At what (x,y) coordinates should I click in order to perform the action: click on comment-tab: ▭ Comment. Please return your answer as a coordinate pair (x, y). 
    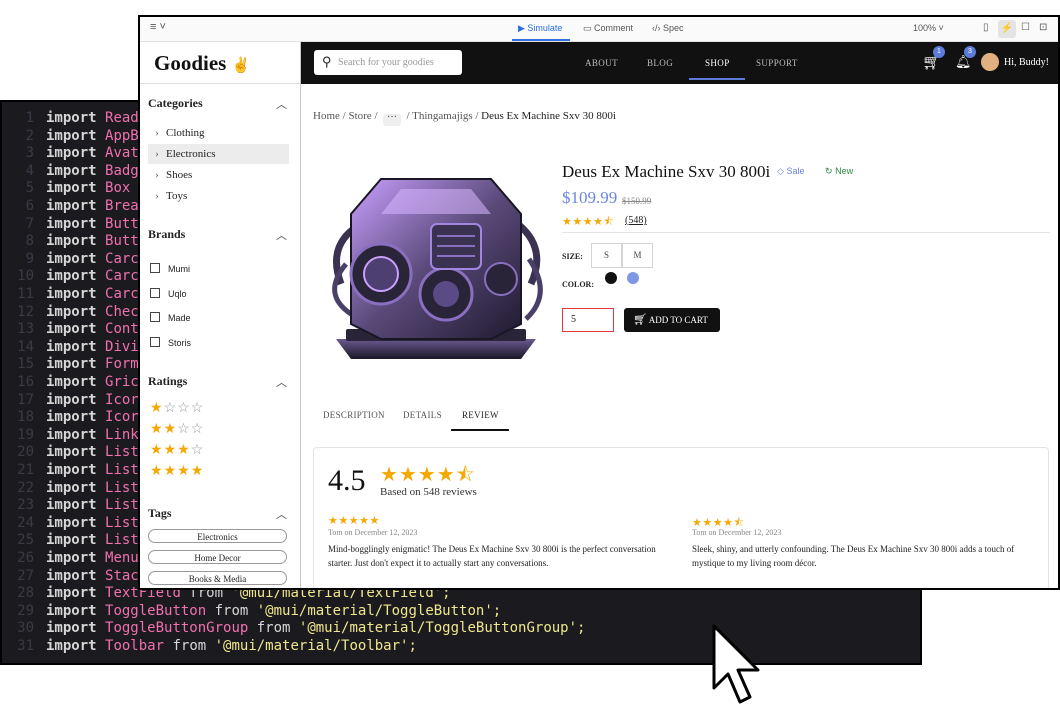
    Looking at the image, I should click on (608, 28).